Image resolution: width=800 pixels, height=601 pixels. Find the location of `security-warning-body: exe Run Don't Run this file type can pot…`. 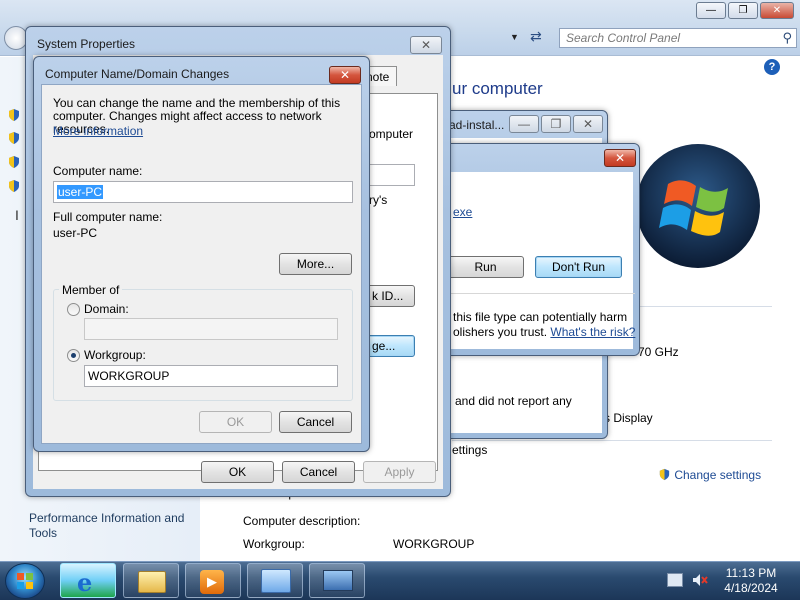

security-warning-body: exe Run Don't Run this file type can pot… is located at coordinates (541, 260).